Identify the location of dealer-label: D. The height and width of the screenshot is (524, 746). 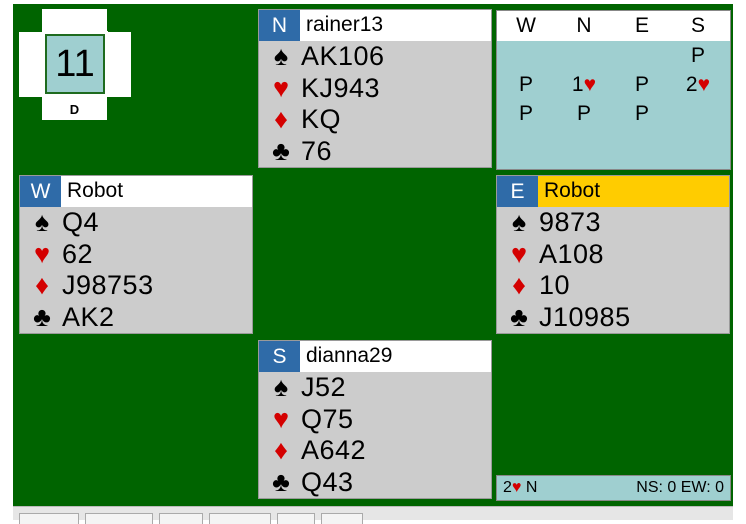
(74, 108).